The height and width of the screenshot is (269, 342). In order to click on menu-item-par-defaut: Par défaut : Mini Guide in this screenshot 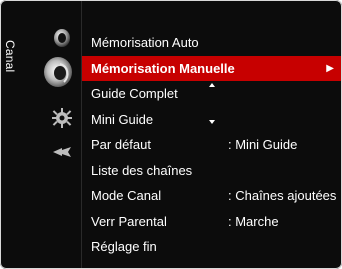, I will do `click(212, 145)`.